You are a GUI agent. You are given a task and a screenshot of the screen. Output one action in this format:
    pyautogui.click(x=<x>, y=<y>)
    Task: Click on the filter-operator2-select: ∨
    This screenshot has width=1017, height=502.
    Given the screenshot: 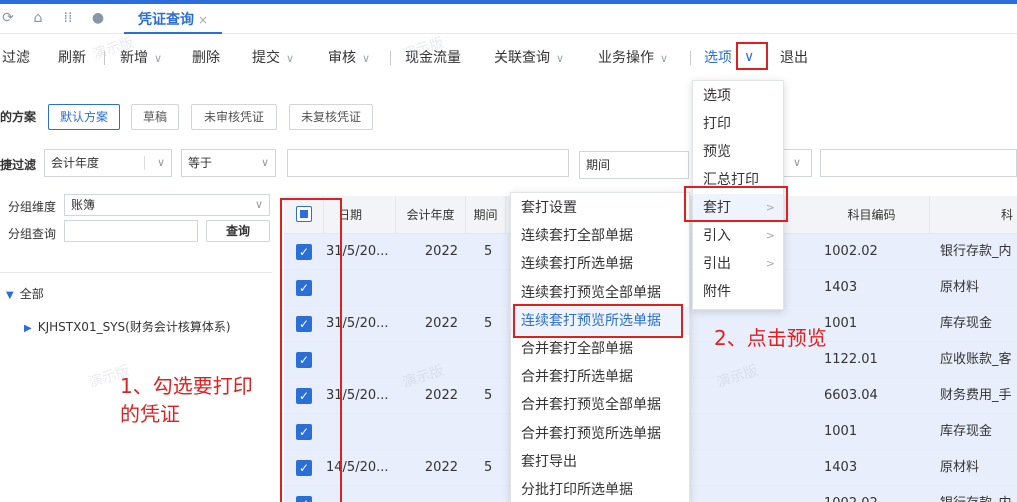 What is the action you would take?
    pyautogui.click(x=797, y=163)
    